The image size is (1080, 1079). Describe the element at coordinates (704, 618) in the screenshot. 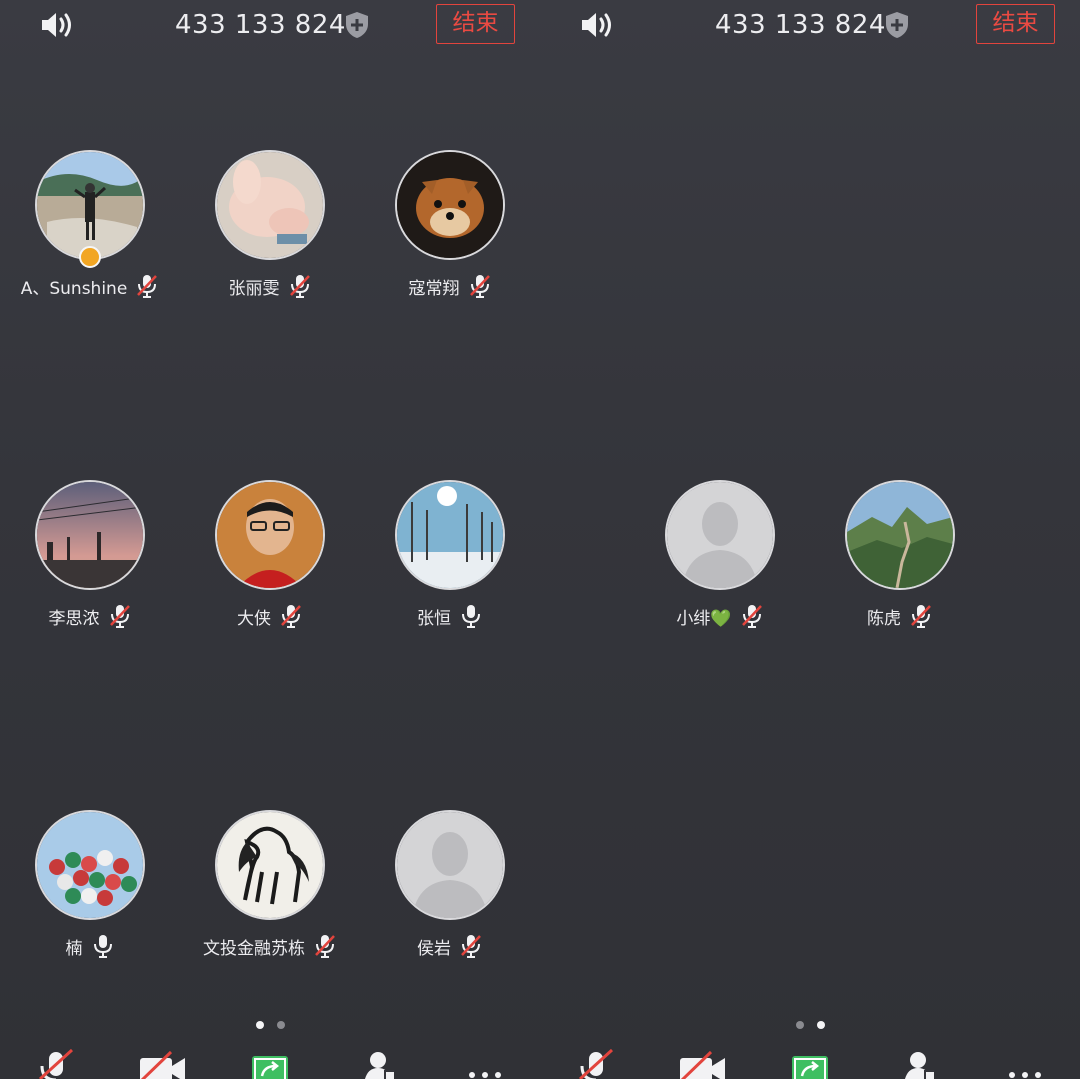

I see `participant-name: 小绯💚` at that location.